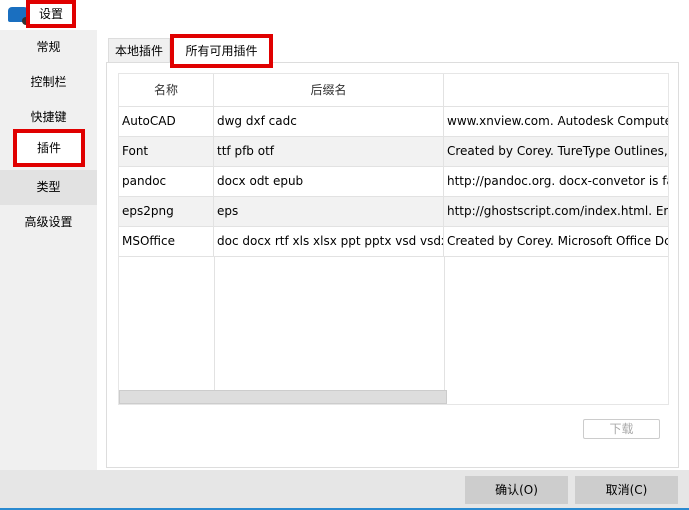 The width and height of the screenshot is (689, 510). What do you see at coordinates (166, 151) in the screenshot?
I see `cell-name: Font` at bounding box center [166, 151].